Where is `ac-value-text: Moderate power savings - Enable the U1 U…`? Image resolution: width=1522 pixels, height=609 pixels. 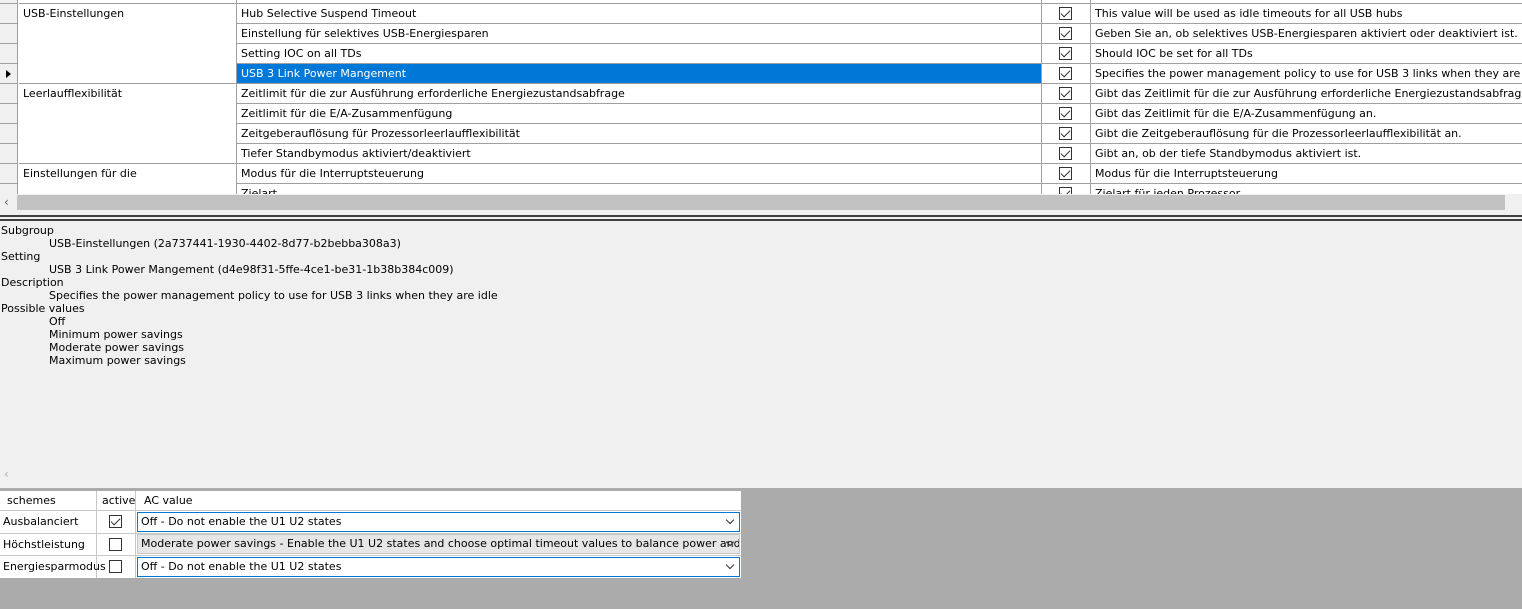 ac-value-text: Moderate power savings - Enable the U1 U… is located at coordinates (440, 543).